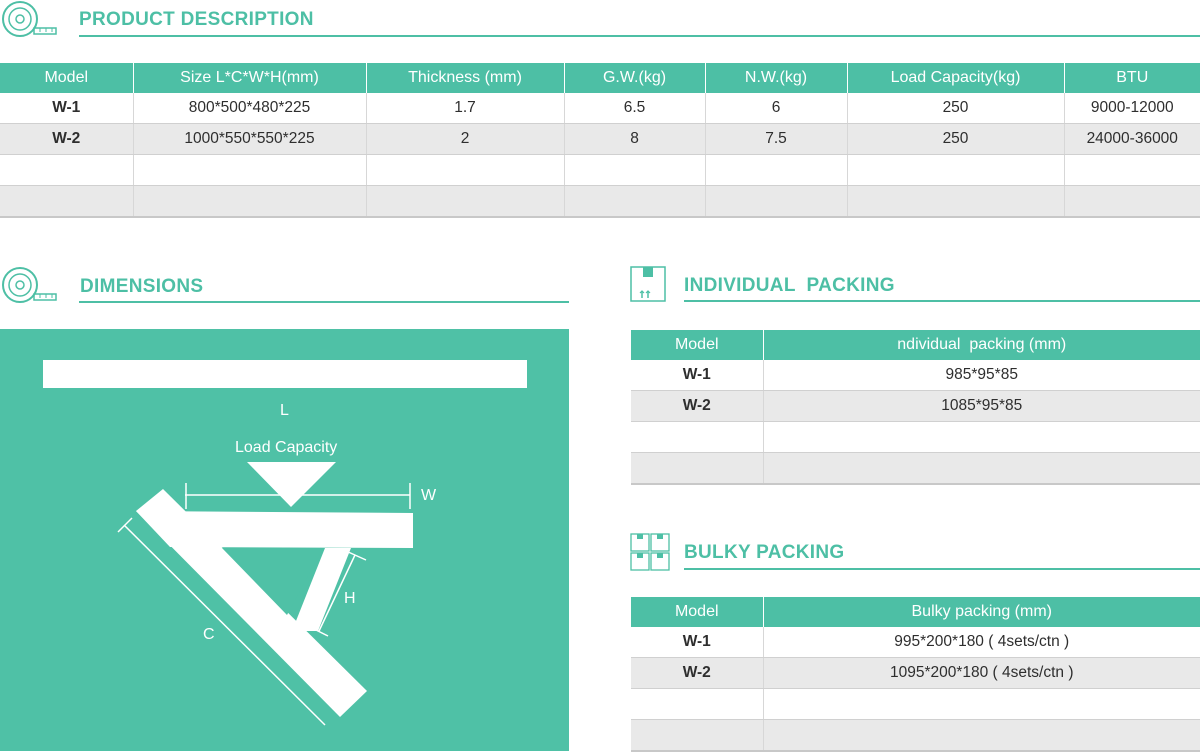 The image size is (1200, 752). What do you see at coordinates (648, 284) in the screenshot?
I see `box-icon` at bounding box center [648, 284].